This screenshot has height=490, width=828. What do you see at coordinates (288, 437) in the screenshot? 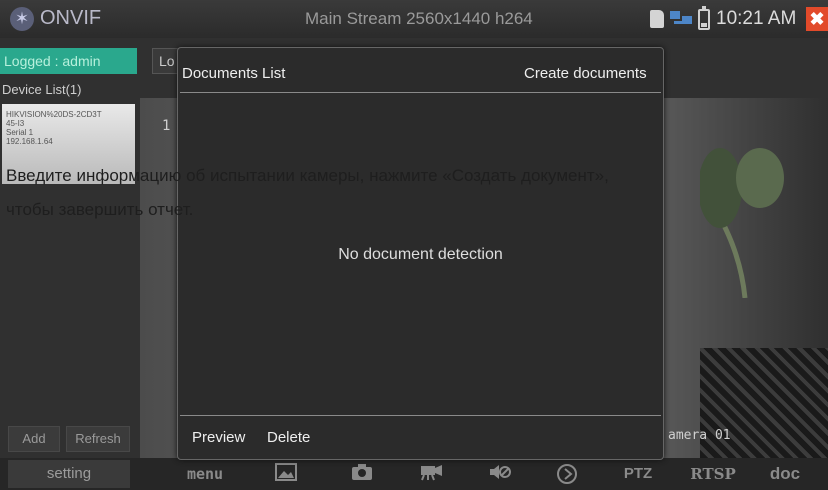
I see `delete-button: Delete` at bounding box center [288, 437].